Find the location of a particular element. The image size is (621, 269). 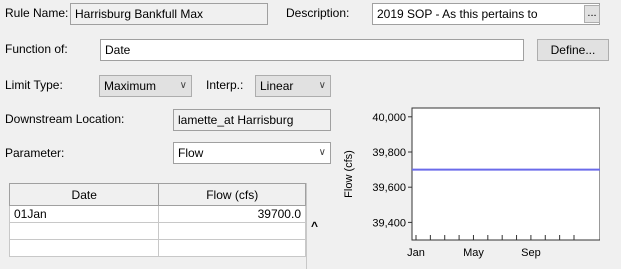

function-of-field: Date is located at coordinates (312, 50).